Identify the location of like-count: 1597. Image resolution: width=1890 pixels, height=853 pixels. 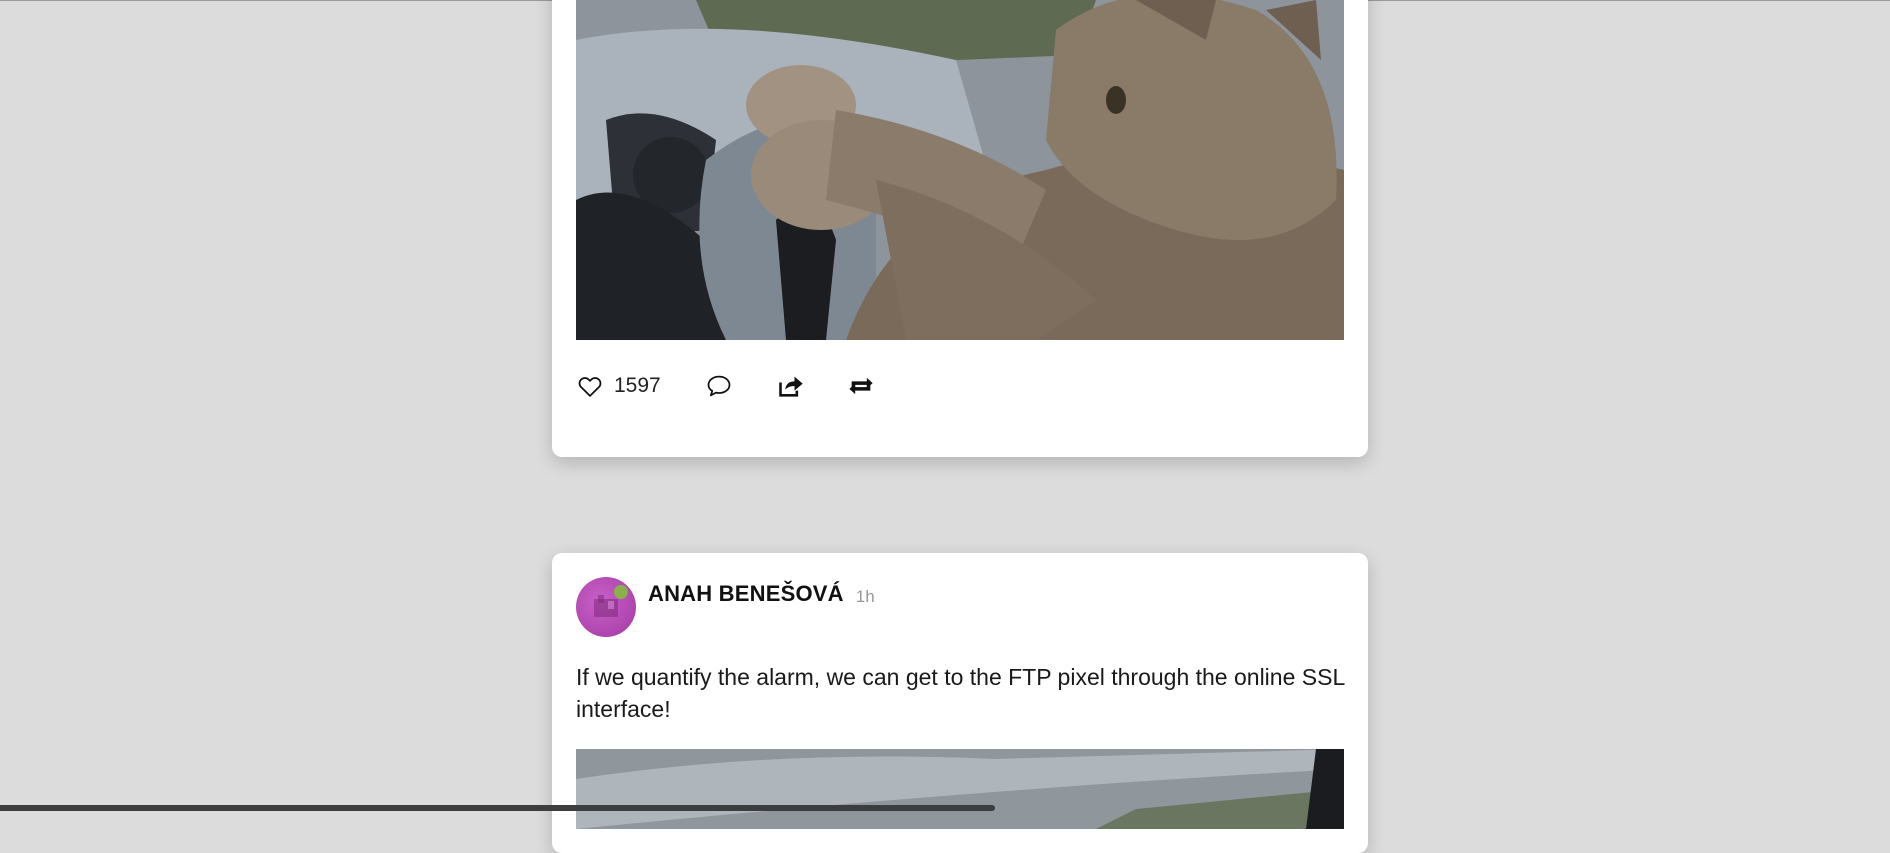
(637, 385).